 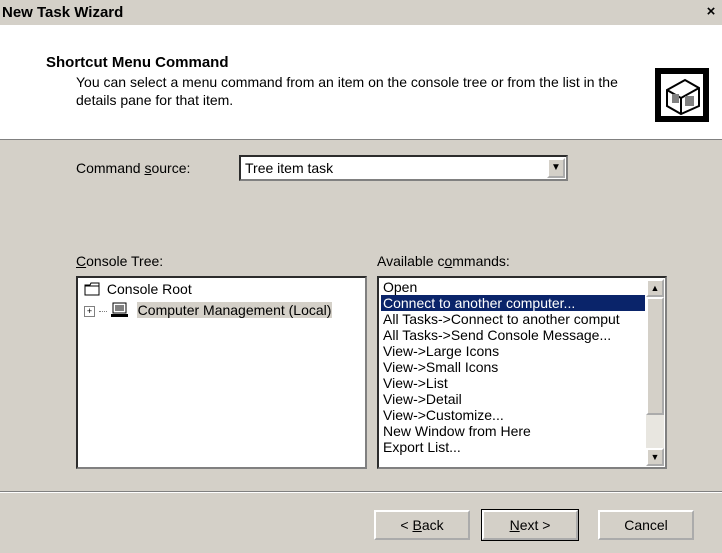 What do you see at coordinates (513, 351) in the screenshot?
I see `list-item: View->Large Icons` at bounding box center [513, 351].